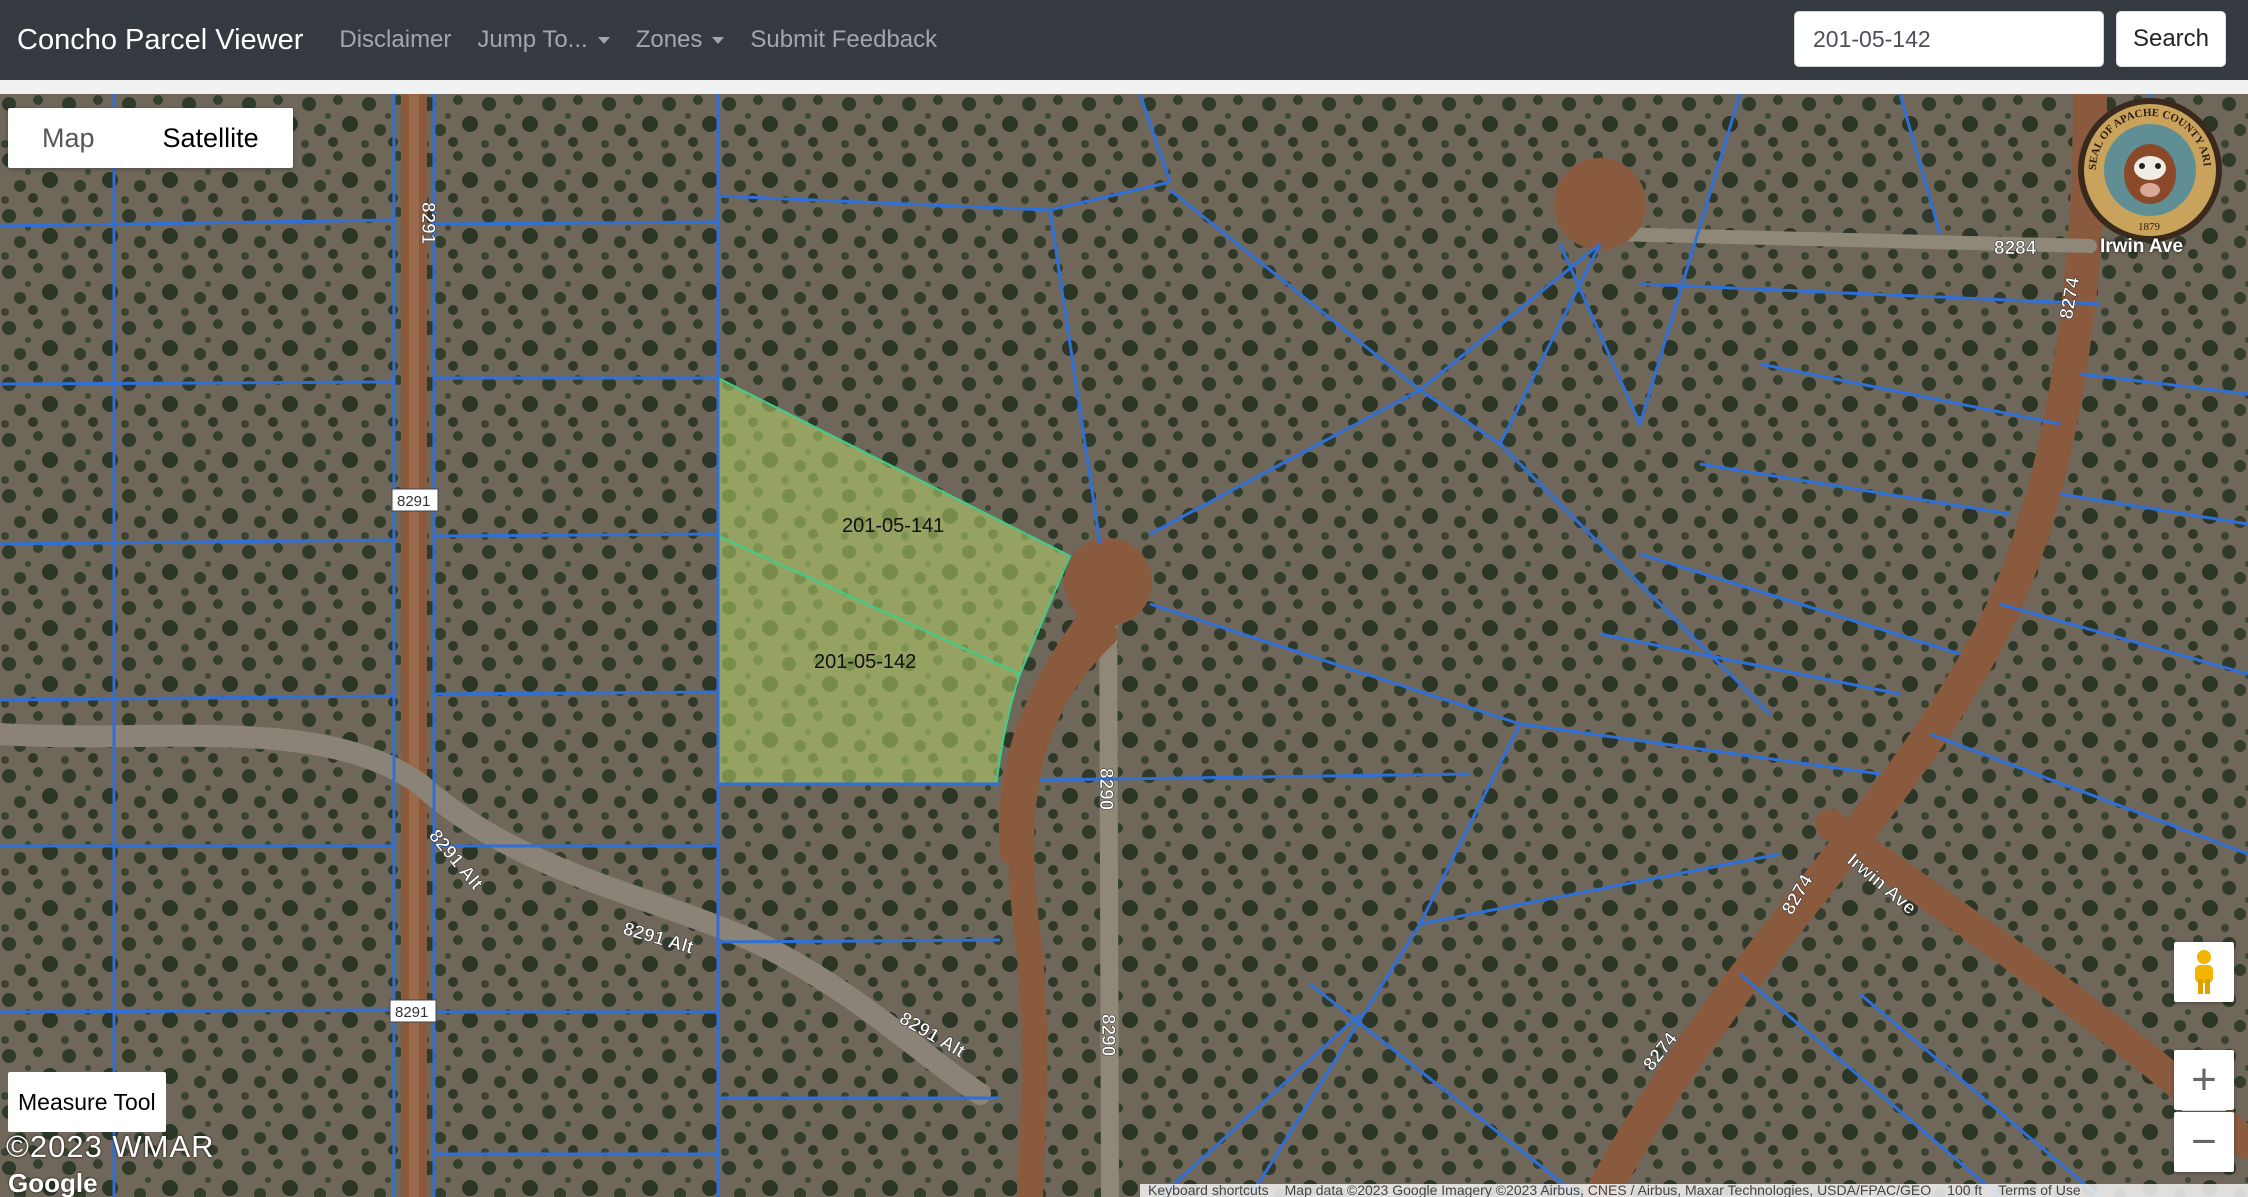 The width and height of the screenshot is (2248, 1197). Describe the element at coordinates (395, 40) in the screenshot. I see `nav-disclaimer: Disclaimer` at that location.